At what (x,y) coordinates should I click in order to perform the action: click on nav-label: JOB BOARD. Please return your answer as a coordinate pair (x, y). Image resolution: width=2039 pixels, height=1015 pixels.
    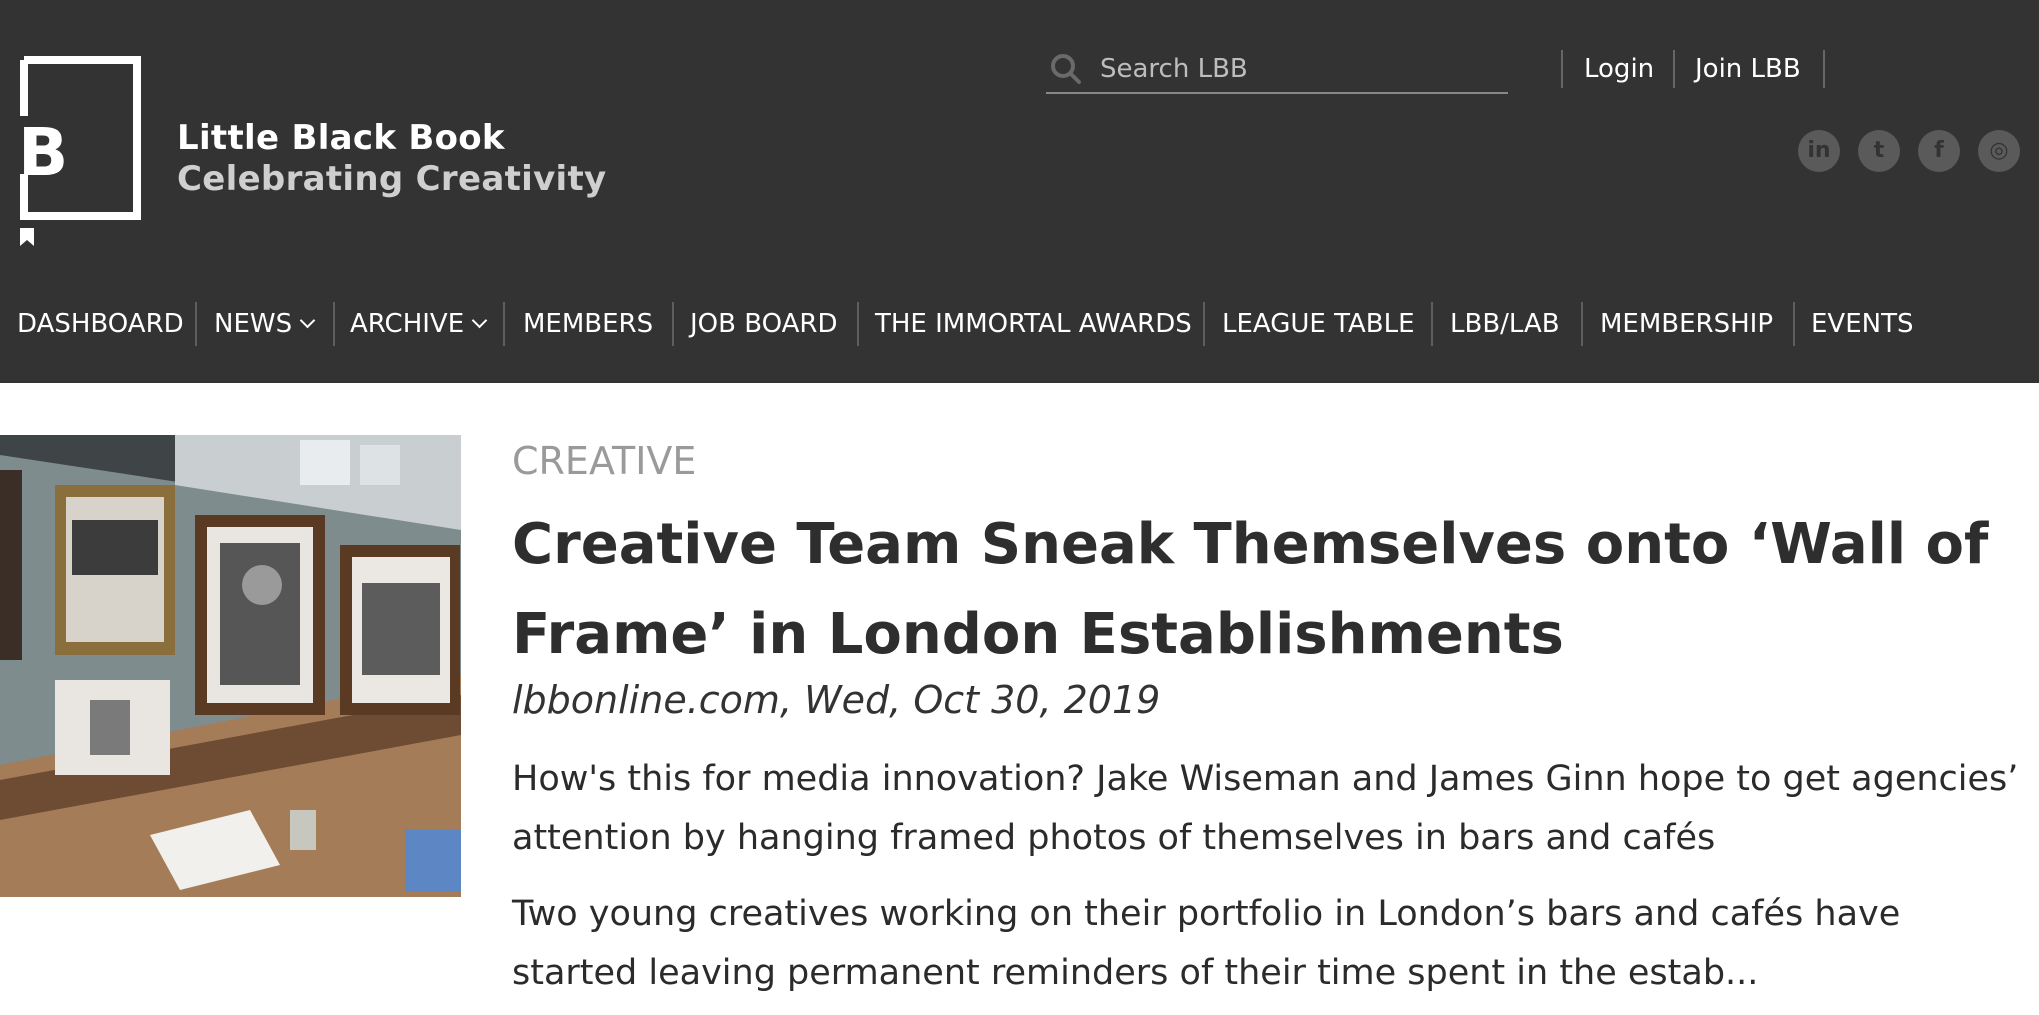
    Looking at the image, I should click on (764, 324).